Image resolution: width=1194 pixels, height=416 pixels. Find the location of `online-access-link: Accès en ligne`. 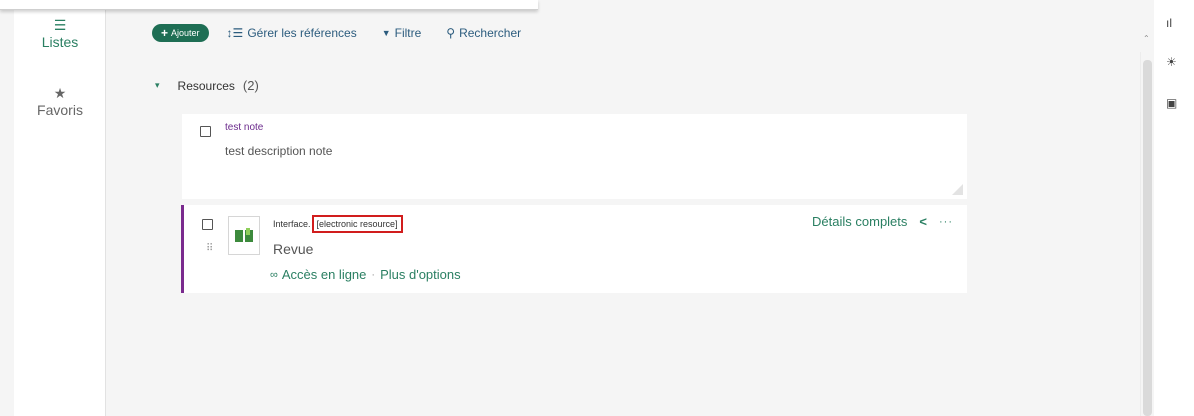

online-access-link: Accès en ligne is located at coordinates (324, 274).